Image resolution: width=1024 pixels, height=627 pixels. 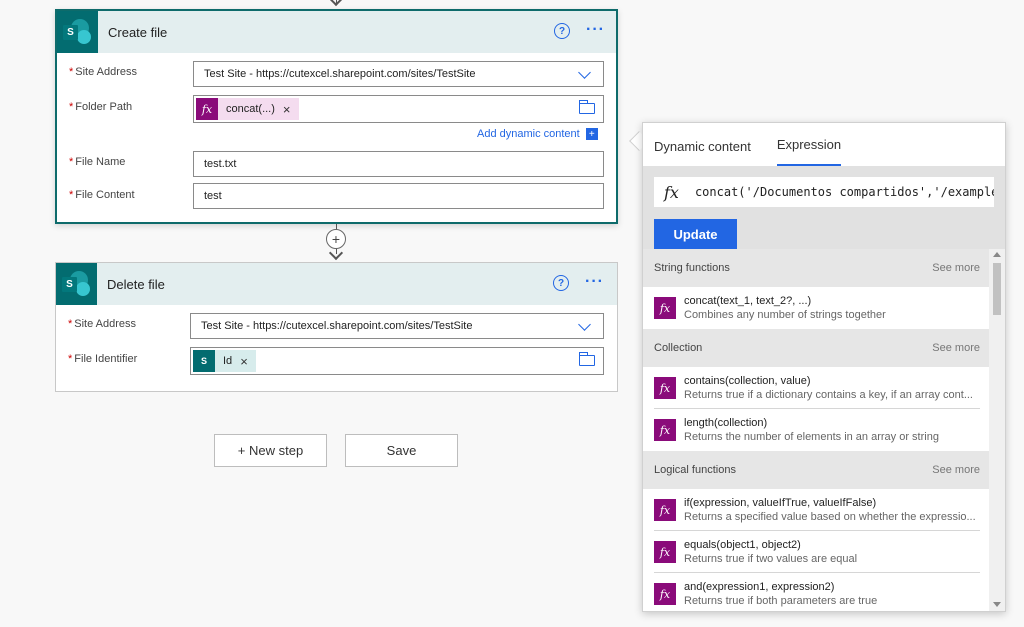 What do you see at coordinates (759, 587) in the screenshot?
I see `function-signature: and(expression1, expression2)` at bounding box center [759, 587].